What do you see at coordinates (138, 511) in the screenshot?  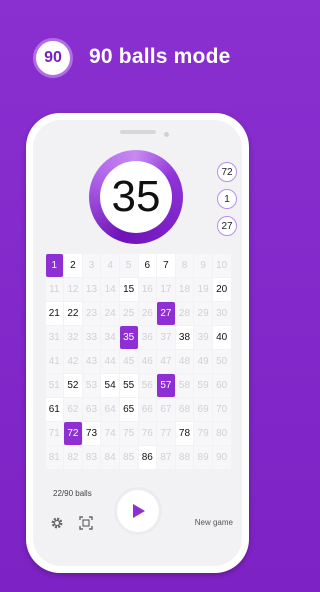 I see `play-button` at bounding box center [138, 511].